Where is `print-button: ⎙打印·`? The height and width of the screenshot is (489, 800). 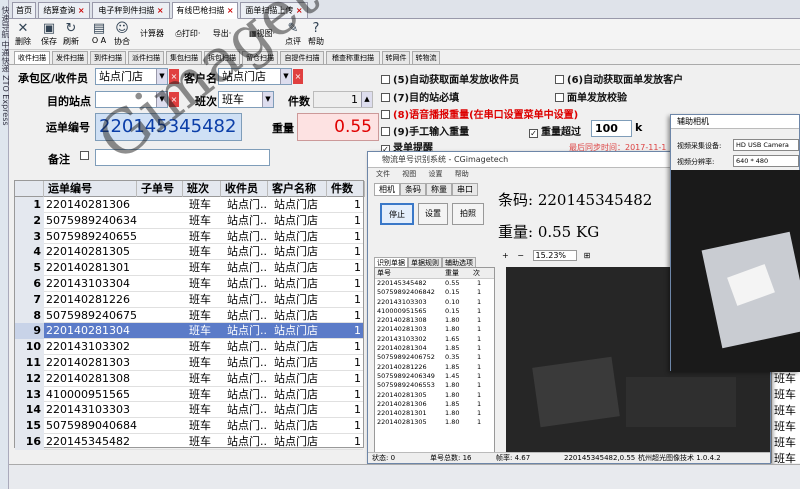
print-button: ⎙打印· is located at coordinates (188, 33).